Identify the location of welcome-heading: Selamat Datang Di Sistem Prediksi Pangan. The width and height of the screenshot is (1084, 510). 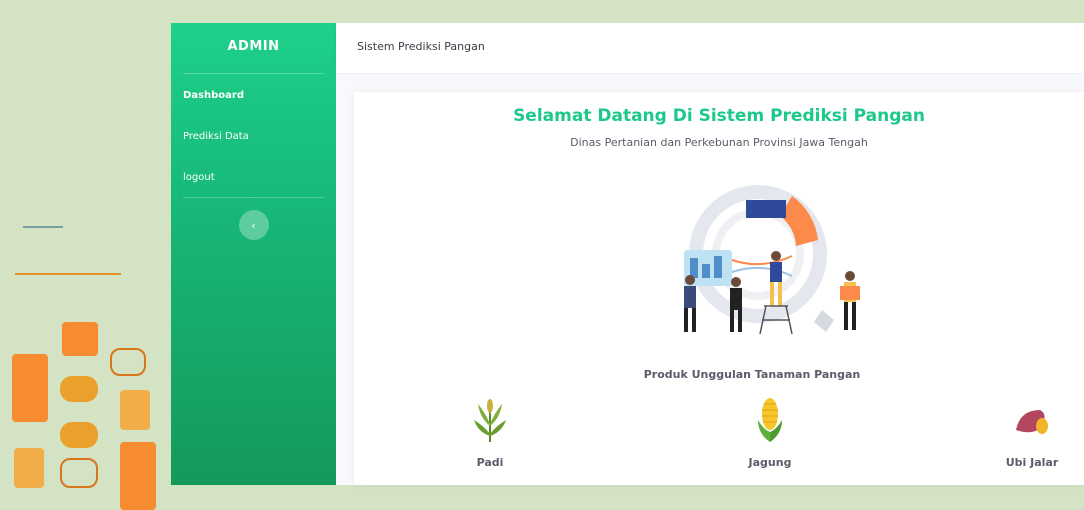
(719, 116).